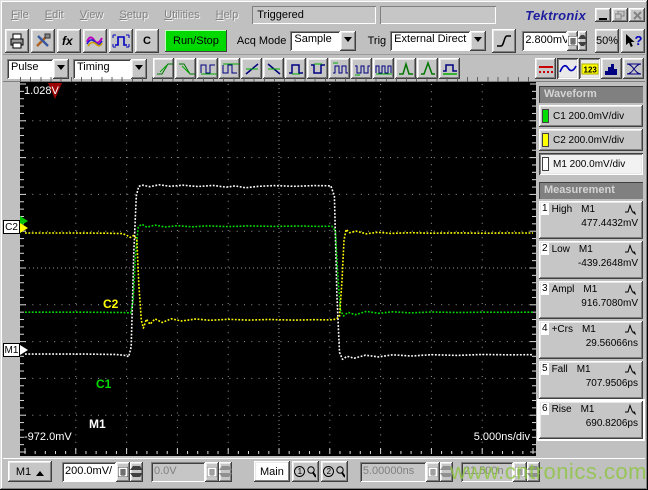  I want to click on close-button, so click(637, 15).